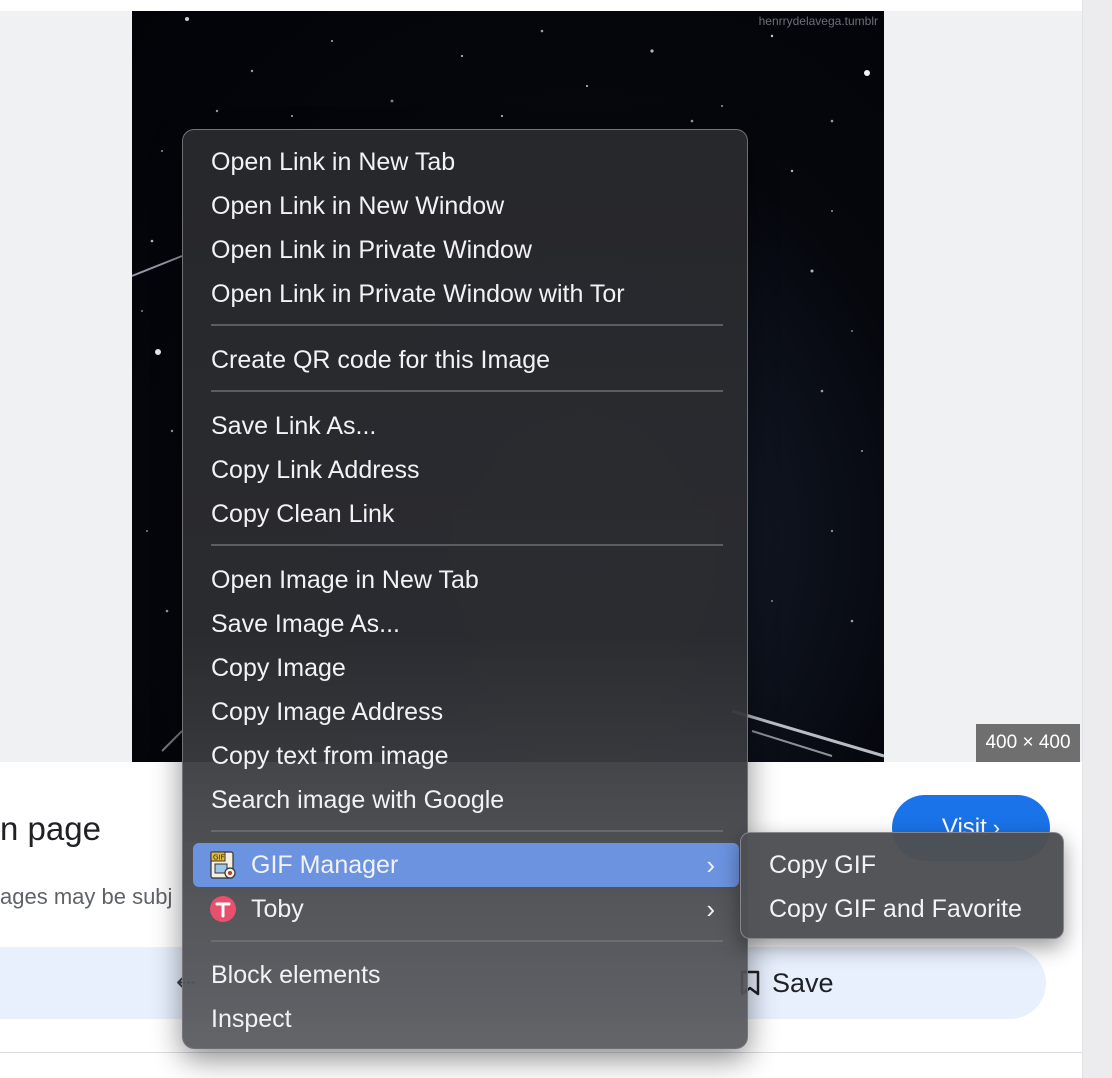  I want to click on save-label: Save, so click(803, 982).